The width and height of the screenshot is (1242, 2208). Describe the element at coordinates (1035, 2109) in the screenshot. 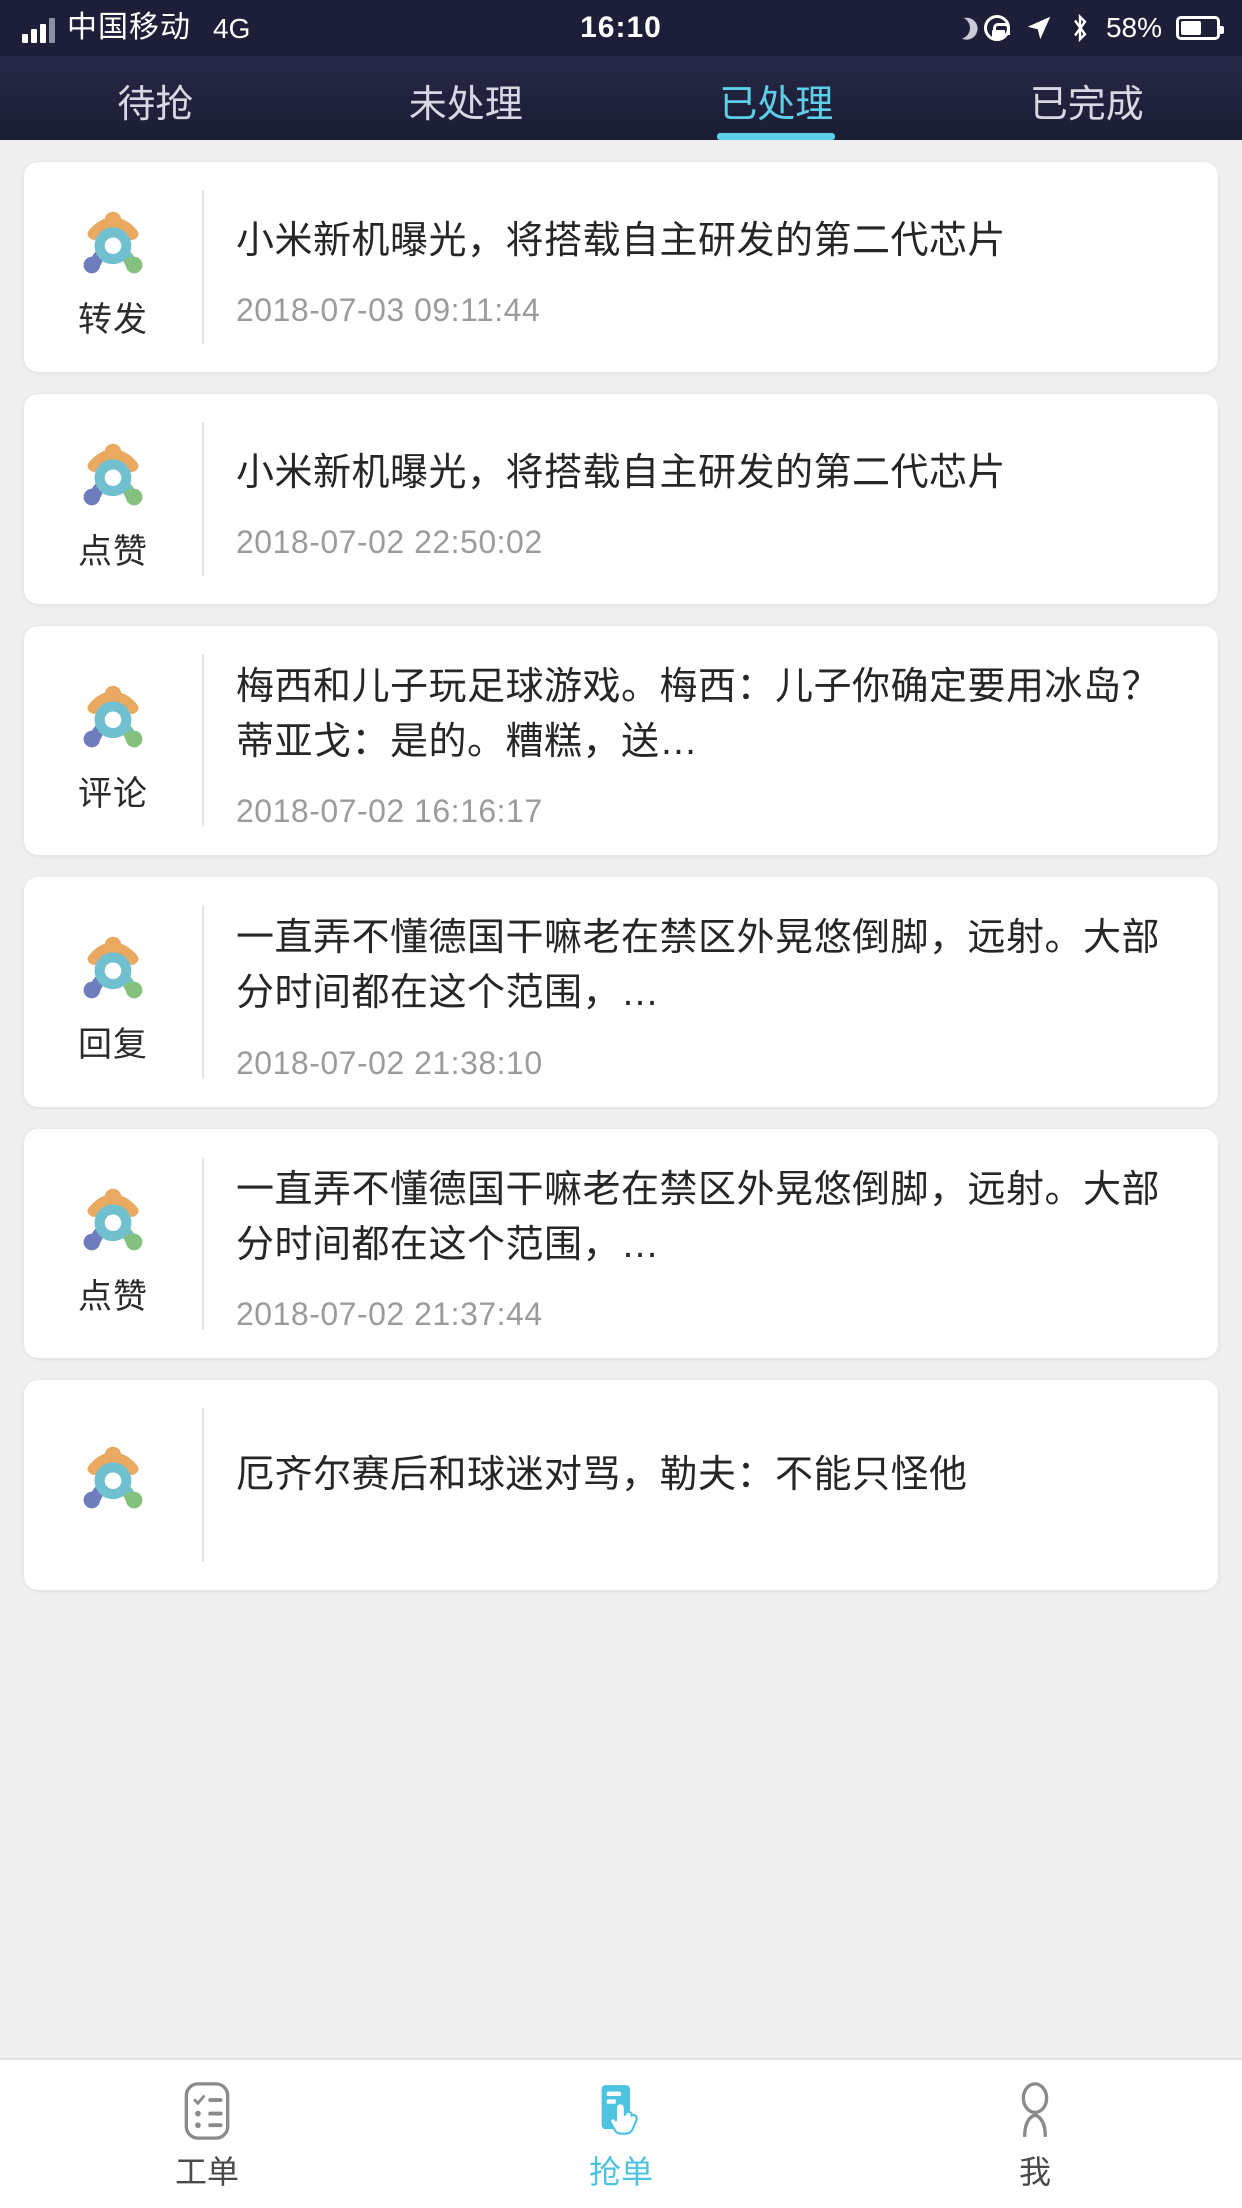

I see `person-icon` at that location.